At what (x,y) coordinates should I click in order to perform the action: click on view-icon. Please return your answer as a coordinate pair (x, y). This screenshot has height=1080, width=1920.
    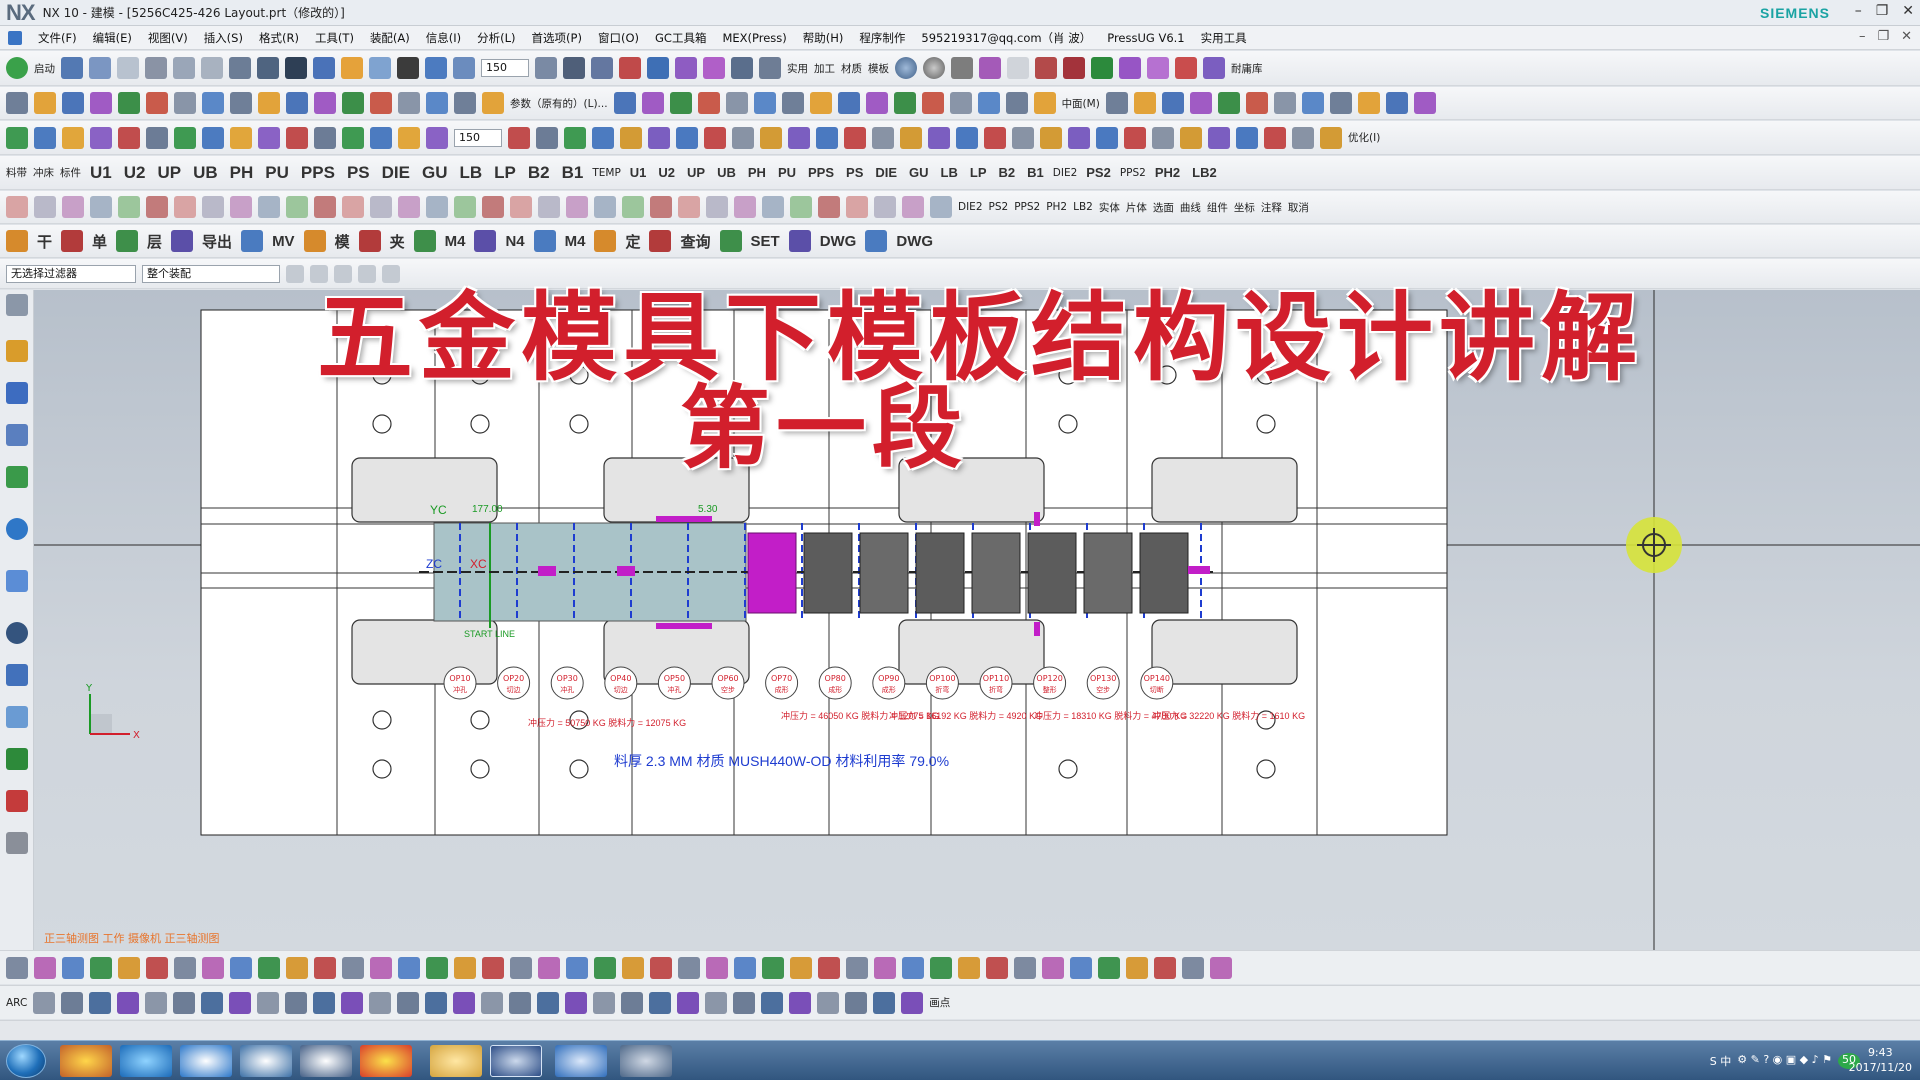
    Looking at the image, I should click on (380, 68).